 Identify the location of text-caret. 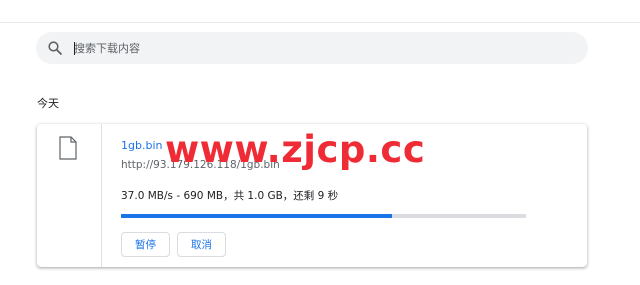
(74, 48).